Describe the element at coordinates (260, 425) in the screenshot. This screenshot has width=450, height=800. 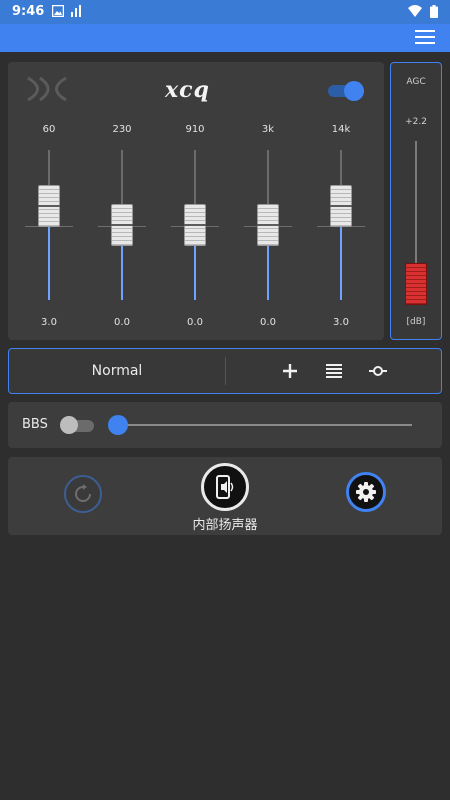
I see `bbs-level-slider` at that location.